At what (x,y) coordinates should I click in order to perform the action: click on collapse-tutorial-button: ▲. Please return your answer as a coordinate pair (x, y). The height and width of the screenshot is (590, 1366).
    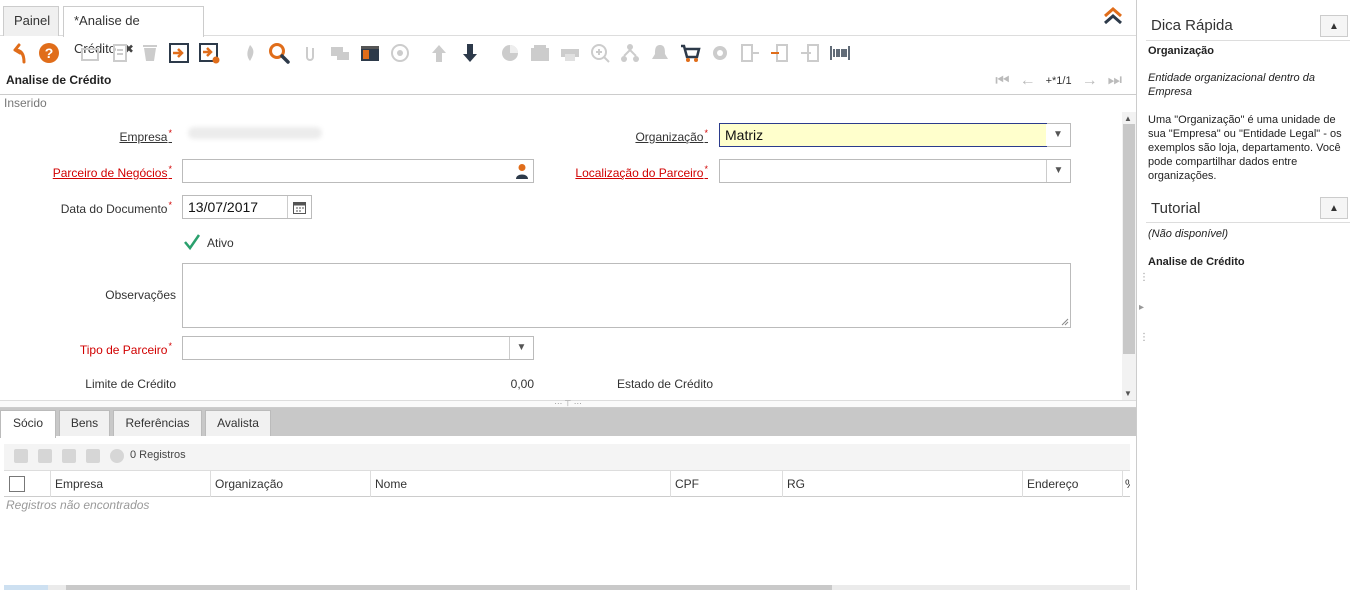
    Looking at the image, I should click on (1334, 208).